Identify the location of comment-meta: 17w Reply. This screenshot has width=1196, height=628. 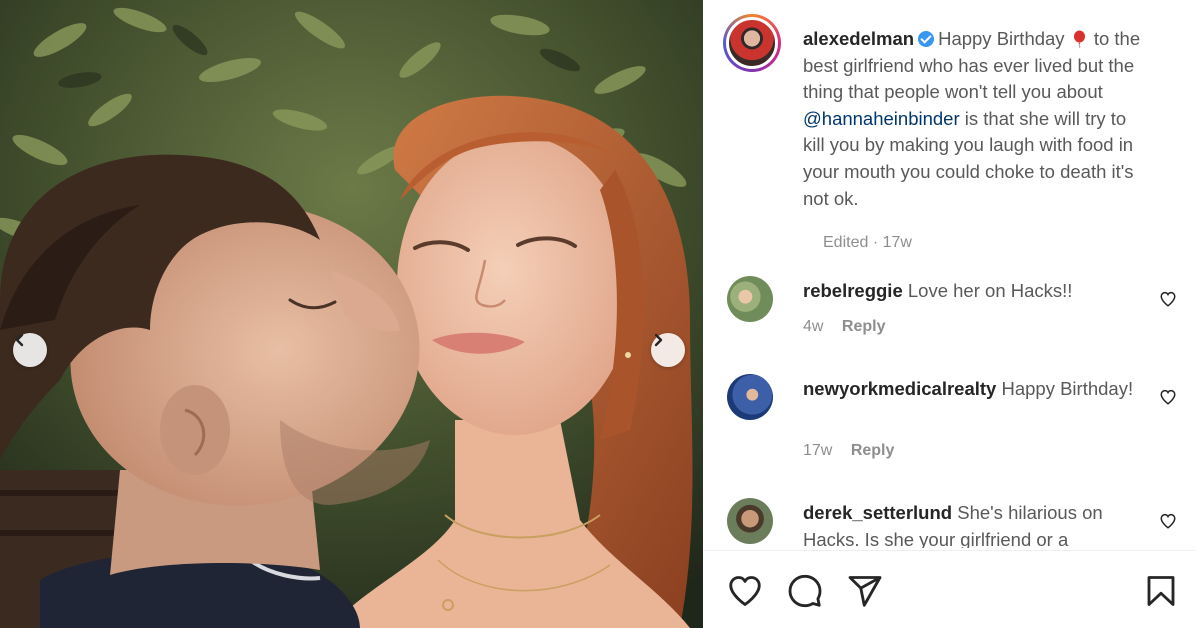
(855, 451).